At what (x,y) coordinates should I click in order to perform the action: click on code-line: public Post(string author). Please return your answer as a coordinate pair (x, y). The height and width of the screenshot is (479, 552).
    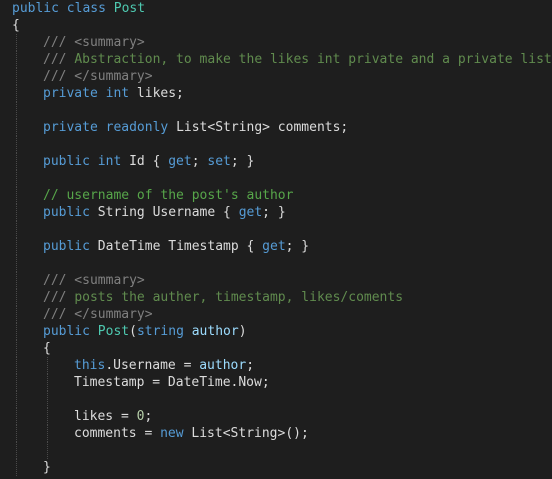
    Looking at the image, I should click on (276, 331).